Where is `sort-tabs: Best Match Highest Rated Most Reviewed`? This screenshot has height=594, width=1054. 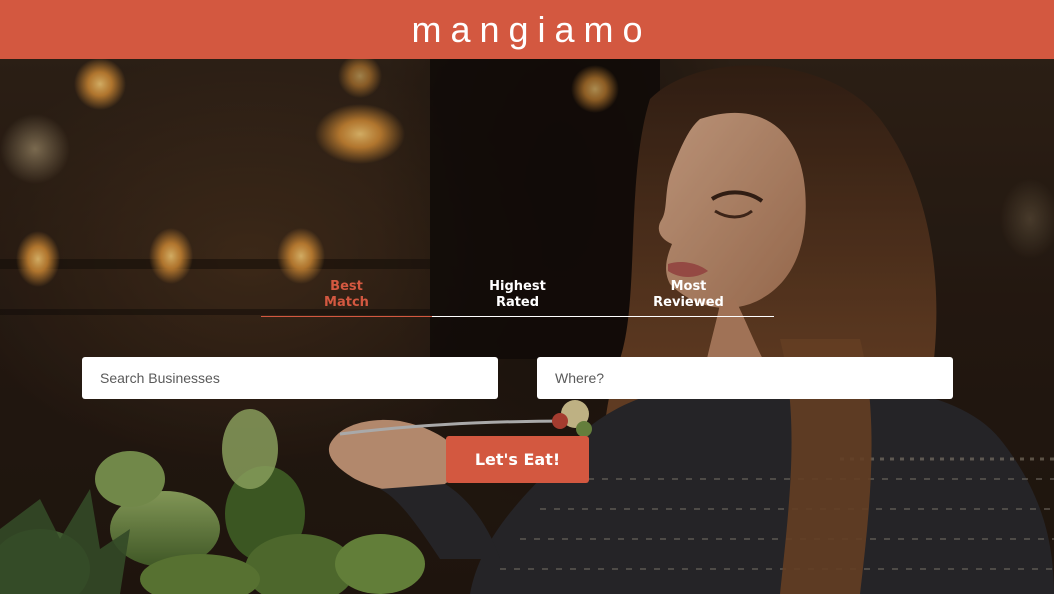 sort-tabs: Best Match Highest Rated Most Reviewed is located at coordinates (517, 298).